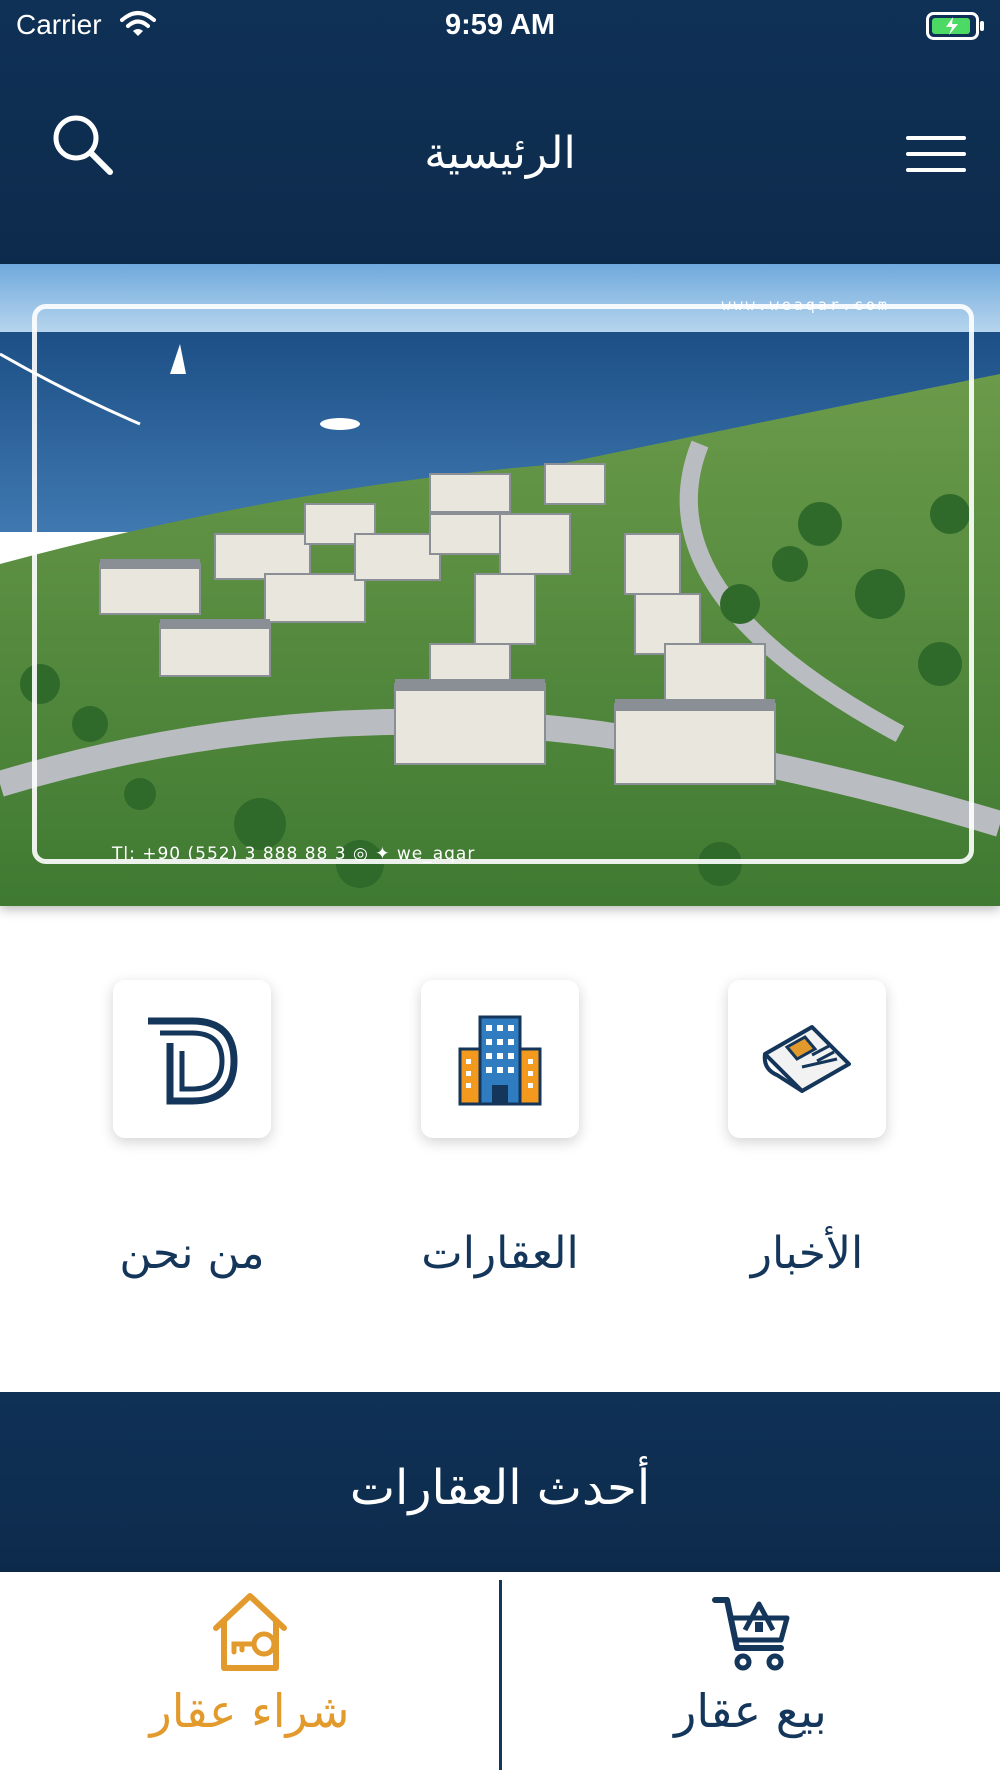 The width and height of the screenshot is (1000, 1778). What do you see at coordinates (249, 1711) in the screenshot?
I see `buy-property-label: شراء عقار` at bounding box center [249, 1711].